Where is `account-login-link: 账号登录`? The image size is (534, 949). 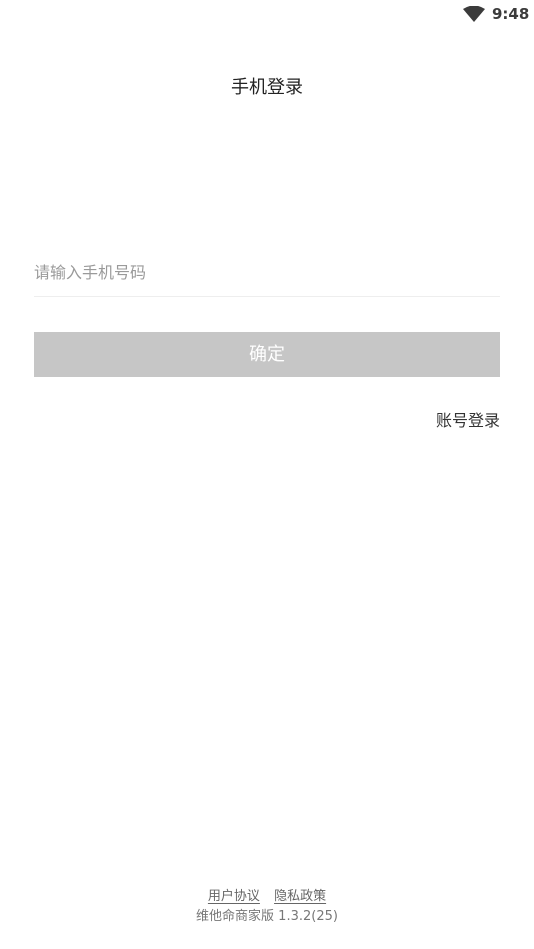 account-login-link: 账号登录 is located at coordinates (468, 421).